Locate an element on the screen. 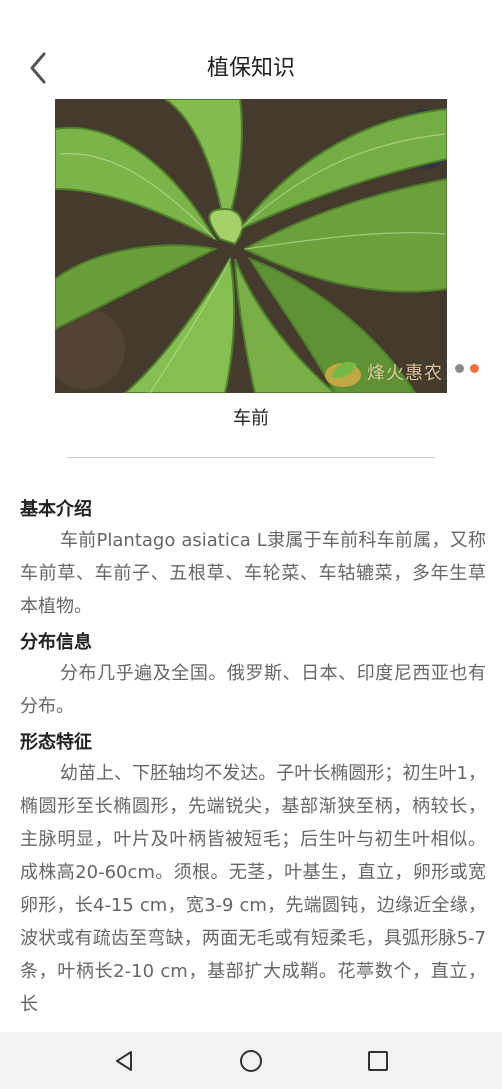 This screenshot has height=1089, width=502. triangle-back-icon is located at coordinates (123, 1060).